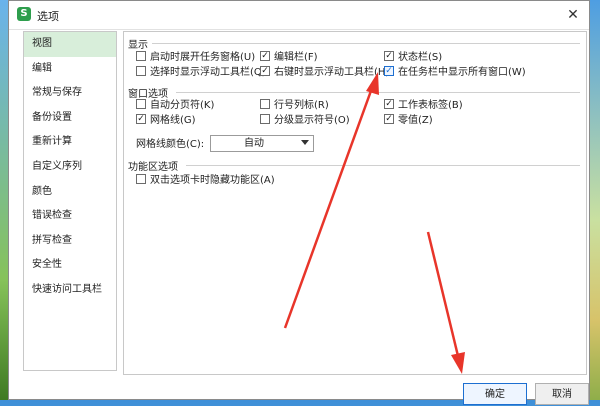 The width and height of the screenshot is (600, 406). What do you see at coordinates (299, 15) in the screenshot?
I see `title-bar: S 选项 ✕` at bounding box center [299, 15].